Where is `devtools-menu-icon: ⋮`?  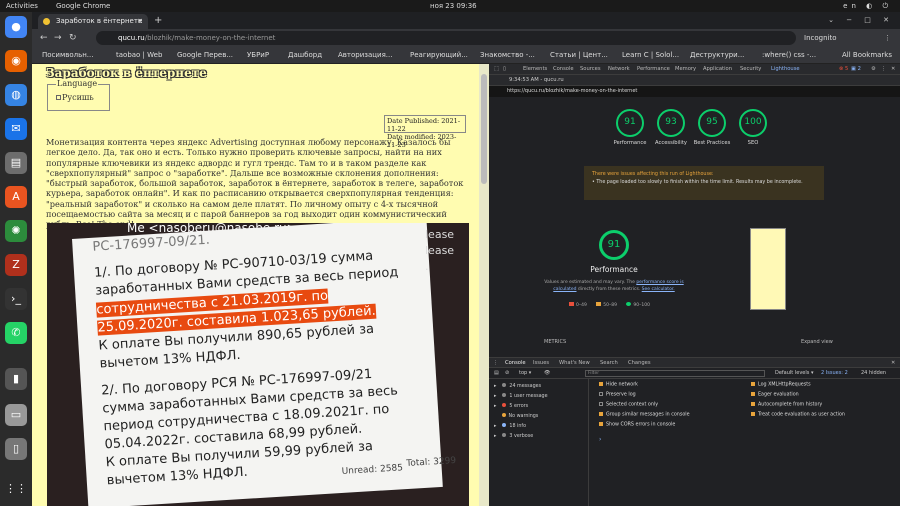 devtools-menu-icon: ⋮ is located at coordinates (883, 69).